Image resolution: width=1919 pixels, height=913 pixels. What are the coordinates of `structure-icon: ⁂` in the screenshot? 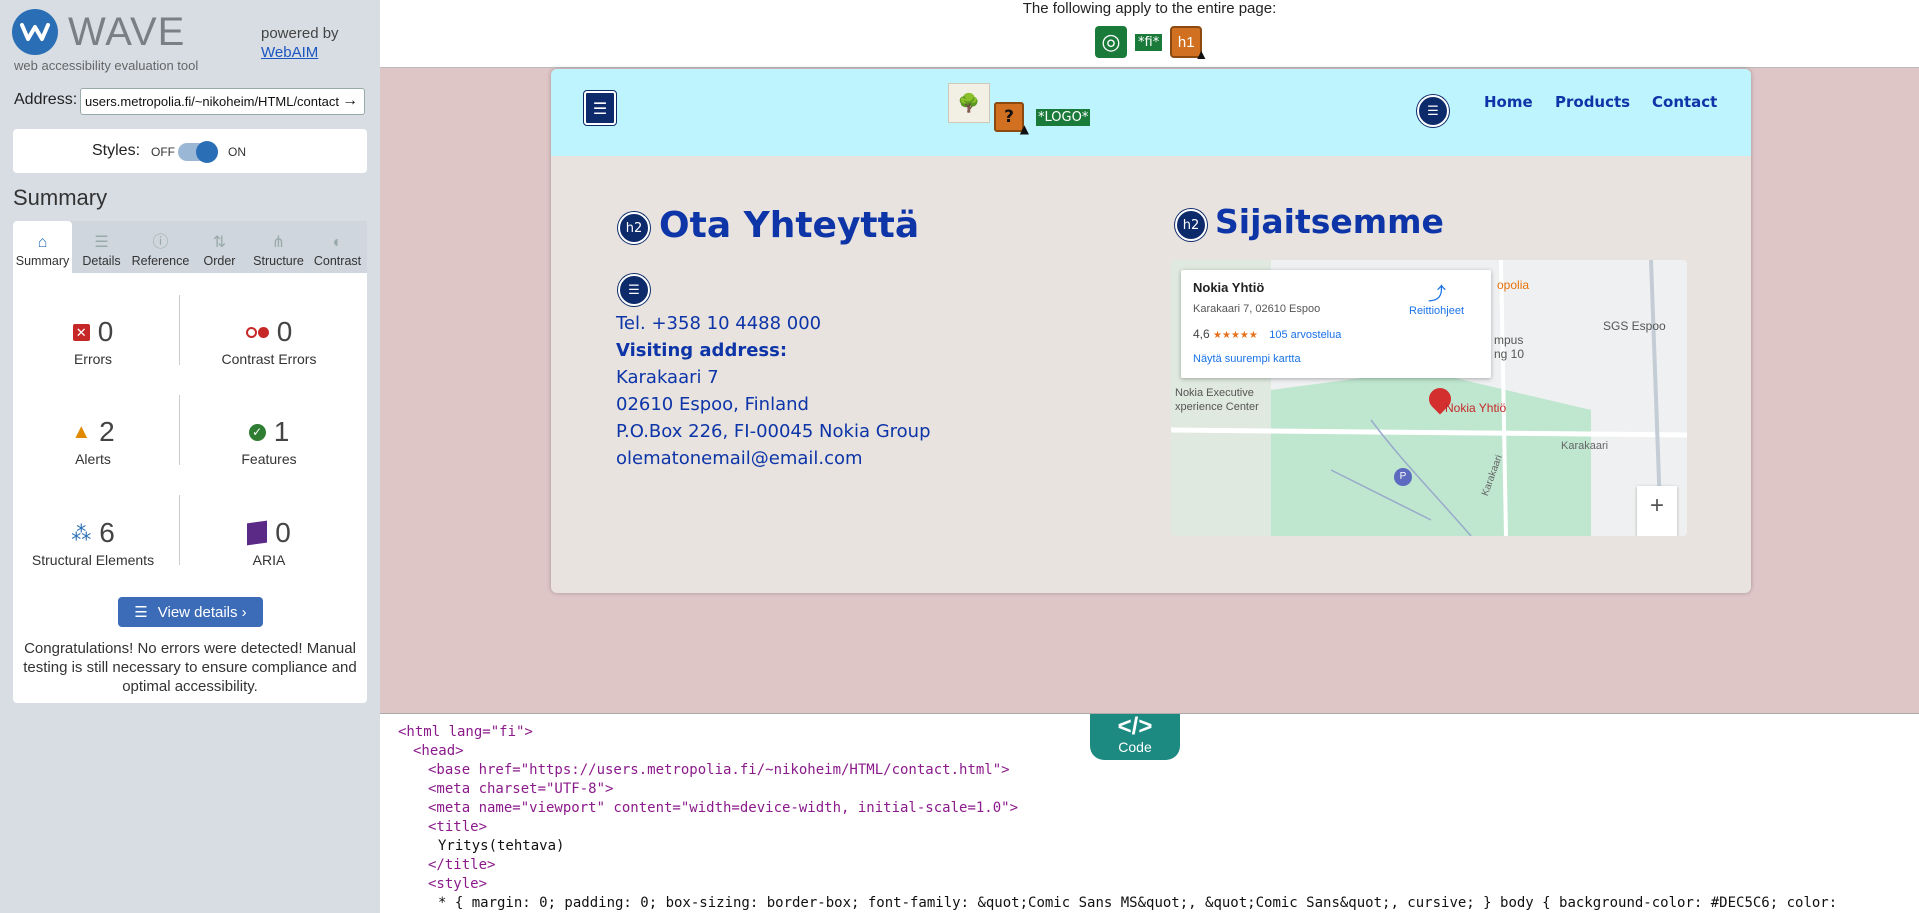 It's located at (81, 533).